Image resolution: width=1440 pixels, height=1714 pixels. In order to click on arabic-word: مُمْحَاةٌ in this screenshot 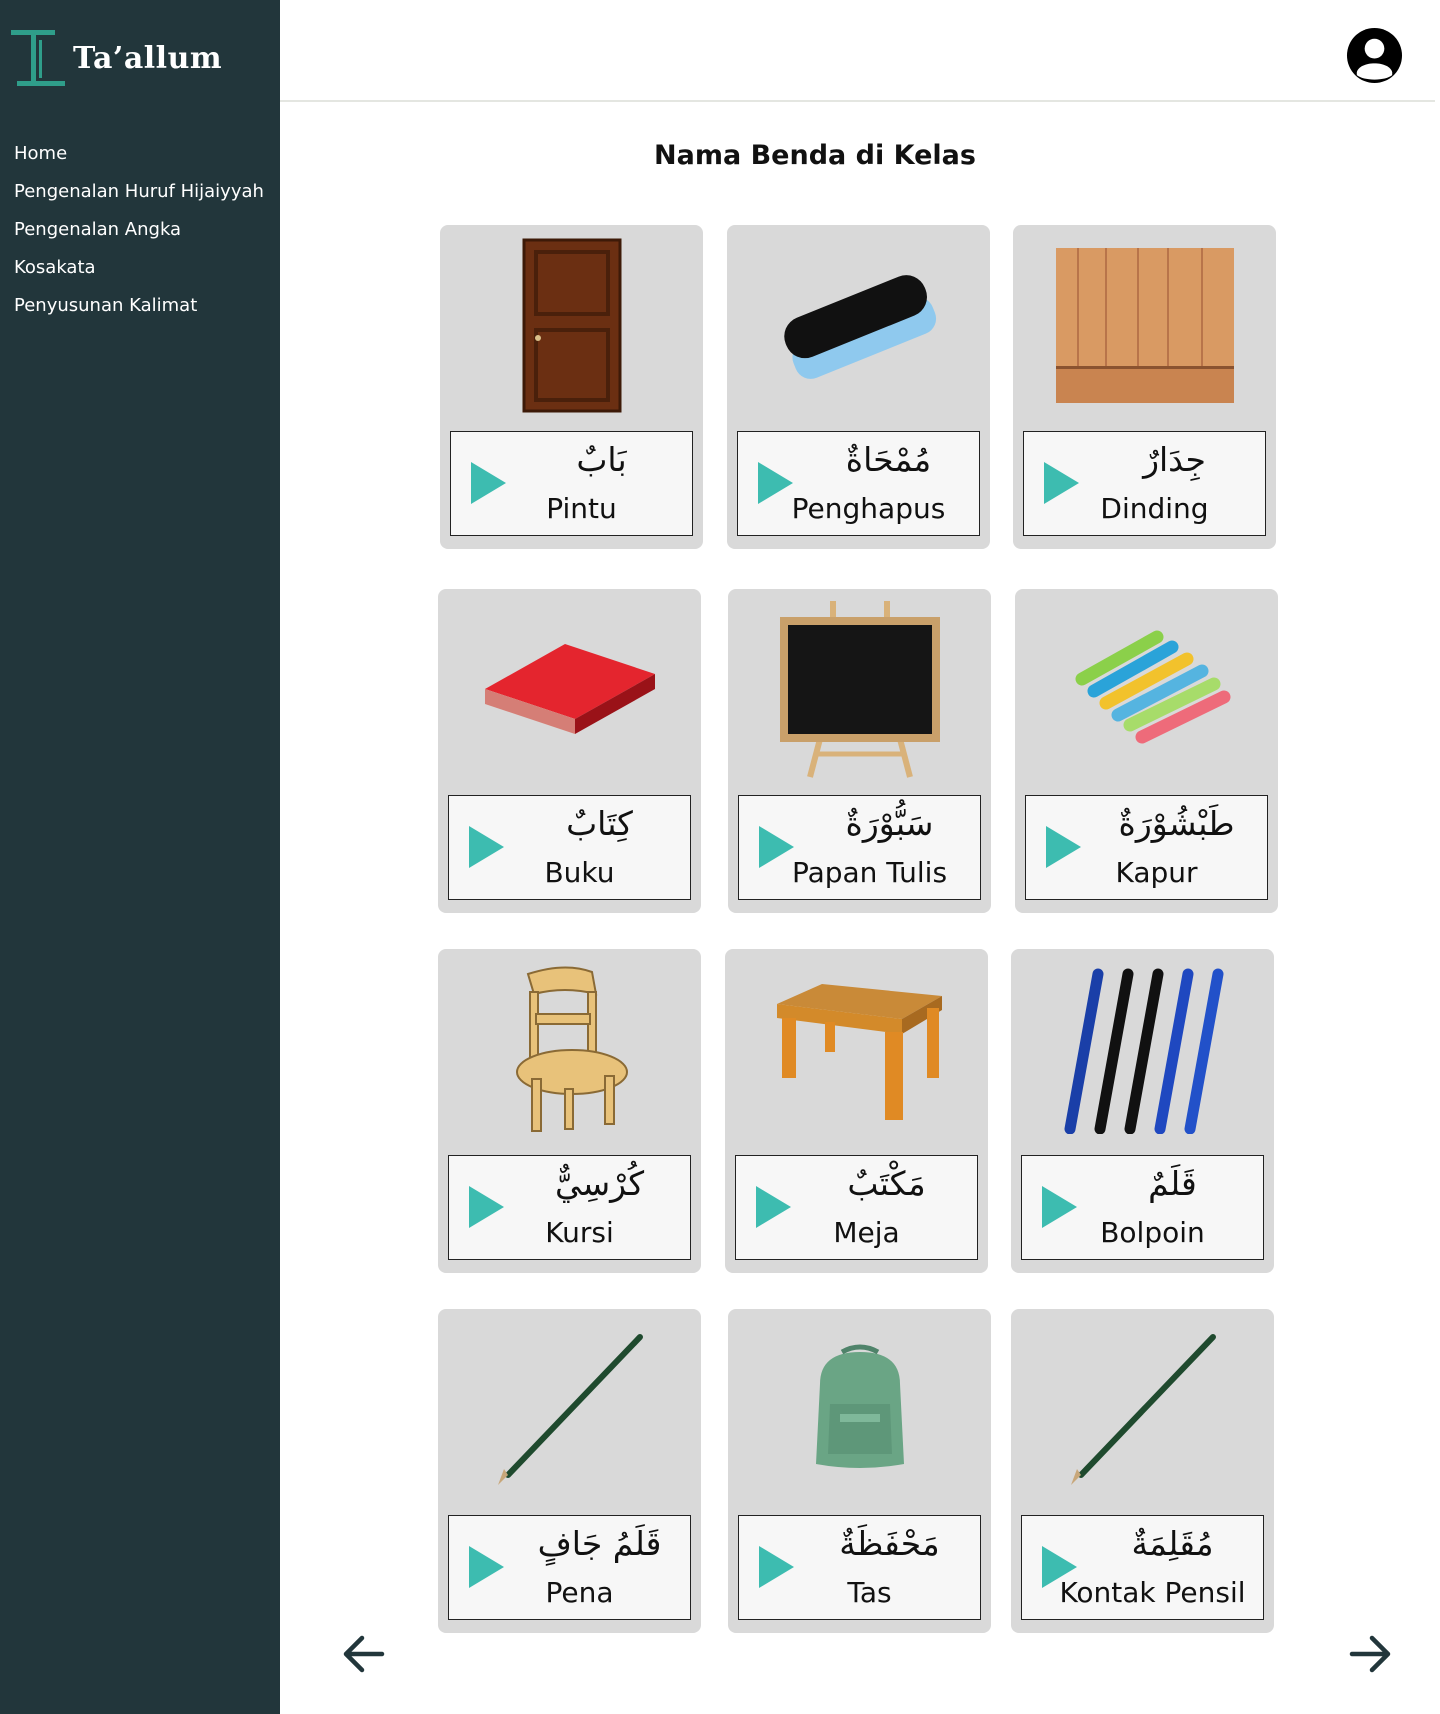, I will do `click(888, 459)`.